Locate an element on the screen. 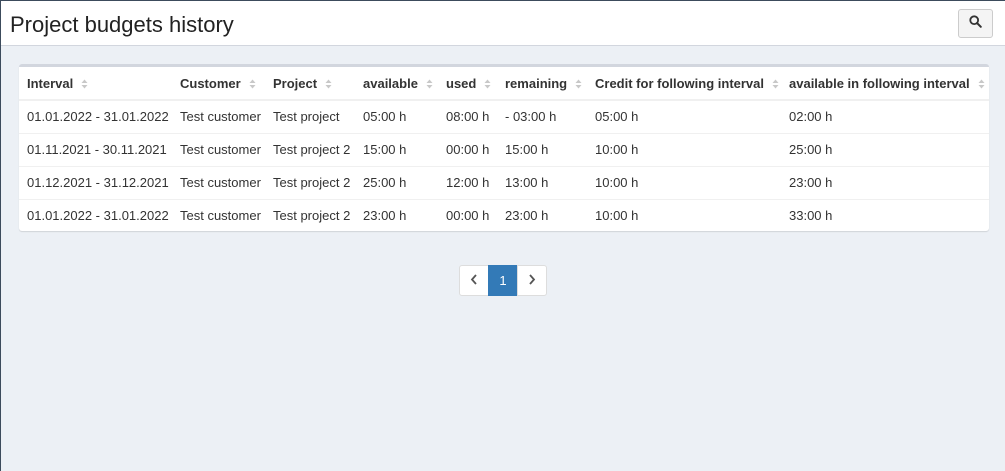 The width and height of the screenshot is (1005, 471). table-cell-available-in-following-interval: 02:00 h is located at coordinates (885, 116).